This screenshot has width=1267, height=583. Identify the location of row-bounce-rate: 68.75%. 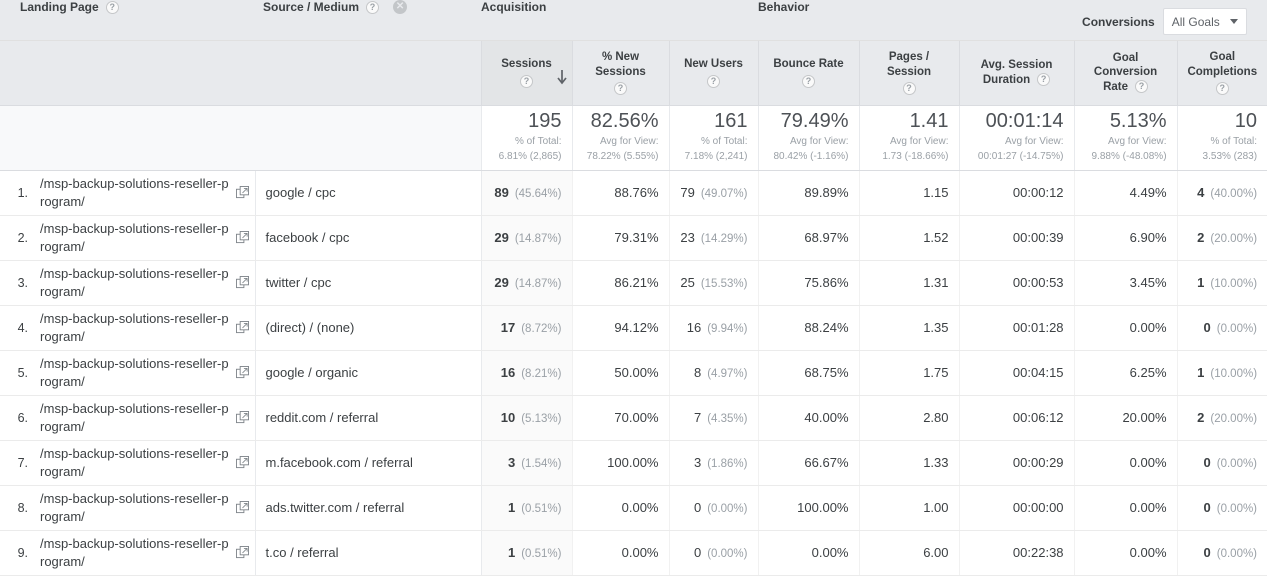
(808, 373).